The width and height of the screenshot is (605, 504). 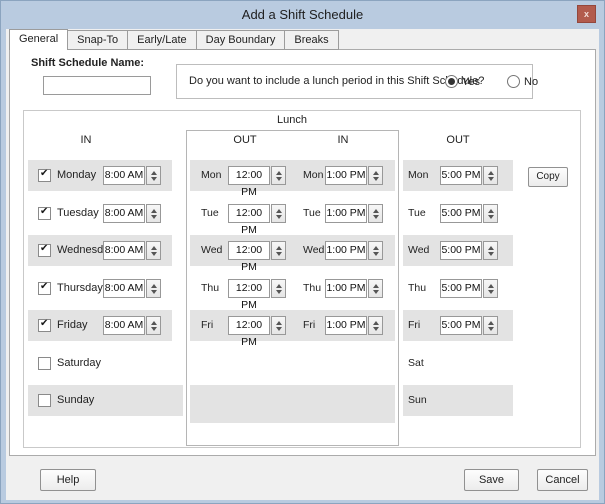 What do you see at coordinates (162, 40) in the screenshot?
I see `tab-early-late: Early/Late` at bounding box center [162, 40].